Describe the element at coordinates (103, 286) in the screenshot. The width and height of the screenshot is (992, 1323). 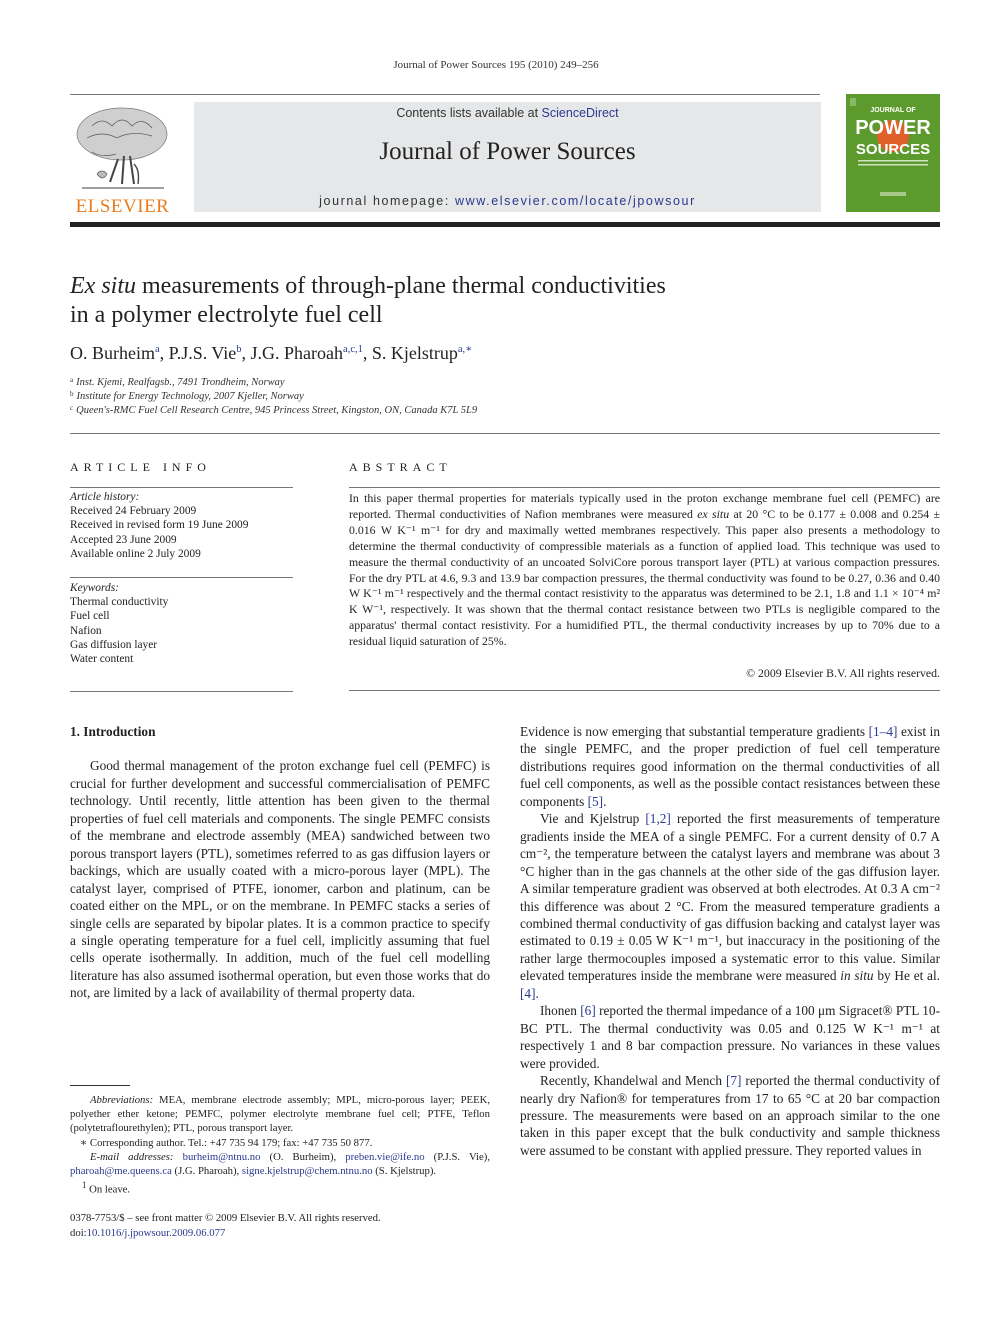
I see `title-italic: Ex situ` at that location.